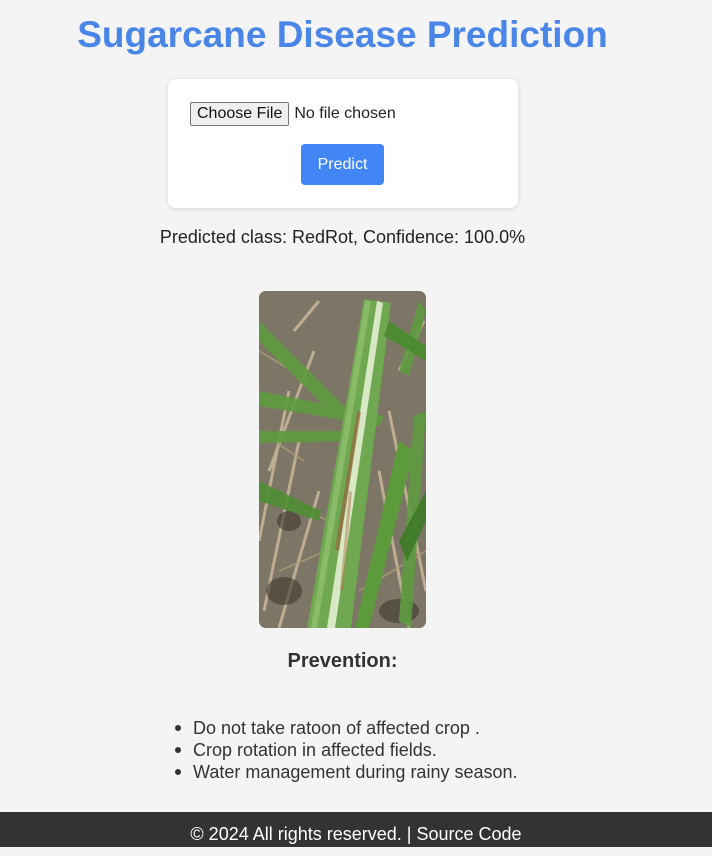 The width and height of the screenshot is (712, 856). I want to click on source-code-link: Source Code, so click(468, 834).